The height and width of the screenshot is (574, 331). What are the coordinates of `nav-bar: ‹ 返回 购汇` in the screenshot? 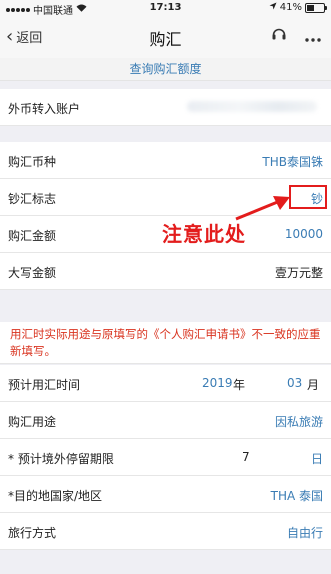 It's located at (165, 37).